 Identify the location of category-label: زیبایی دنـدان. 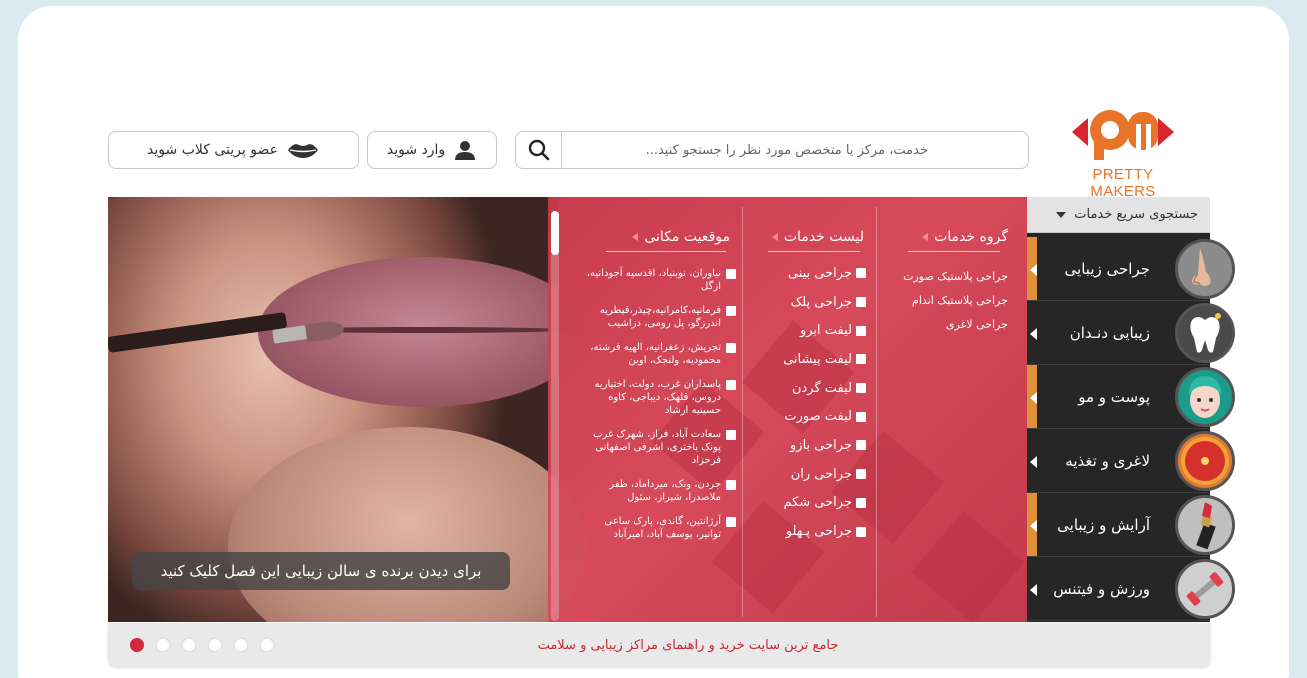
(1109, 333).